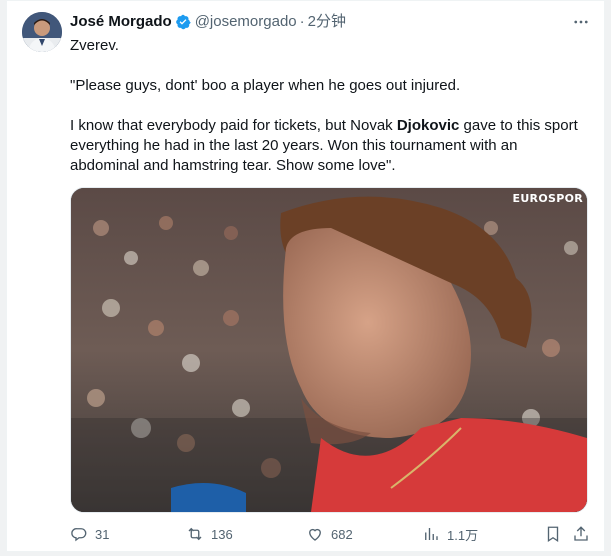  Describe the element at coordinates (246, 22) in the screenshot. I see `author-handle: @josemorgado` at that location.